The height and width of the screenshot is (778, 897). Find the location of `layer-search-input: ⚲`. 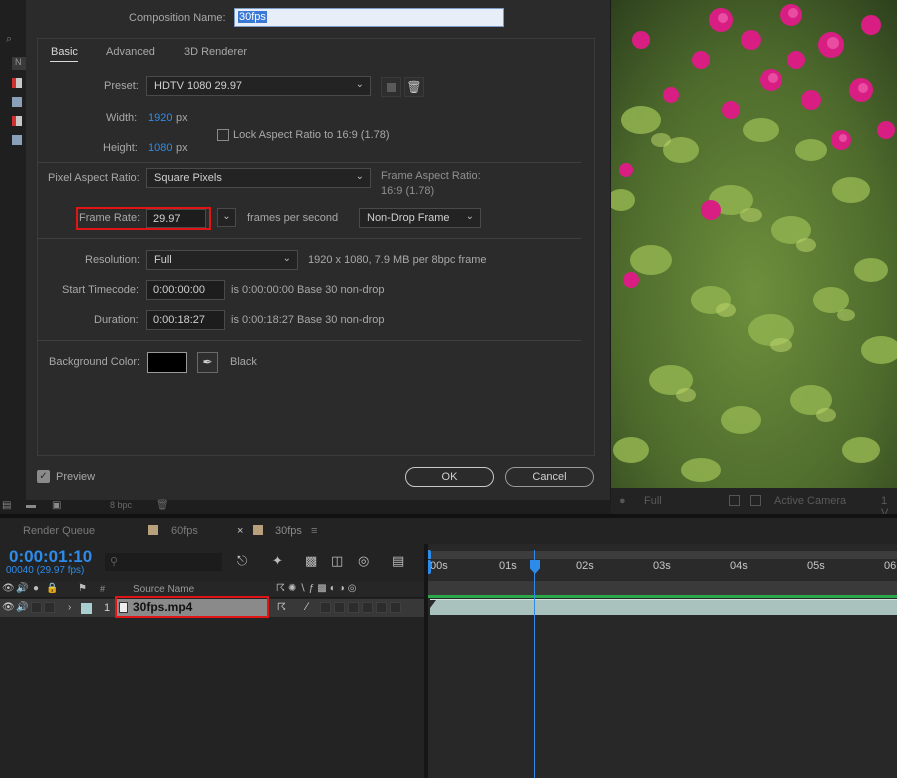

layer-search-input: ⚲ is located at coordinates (163, 562).